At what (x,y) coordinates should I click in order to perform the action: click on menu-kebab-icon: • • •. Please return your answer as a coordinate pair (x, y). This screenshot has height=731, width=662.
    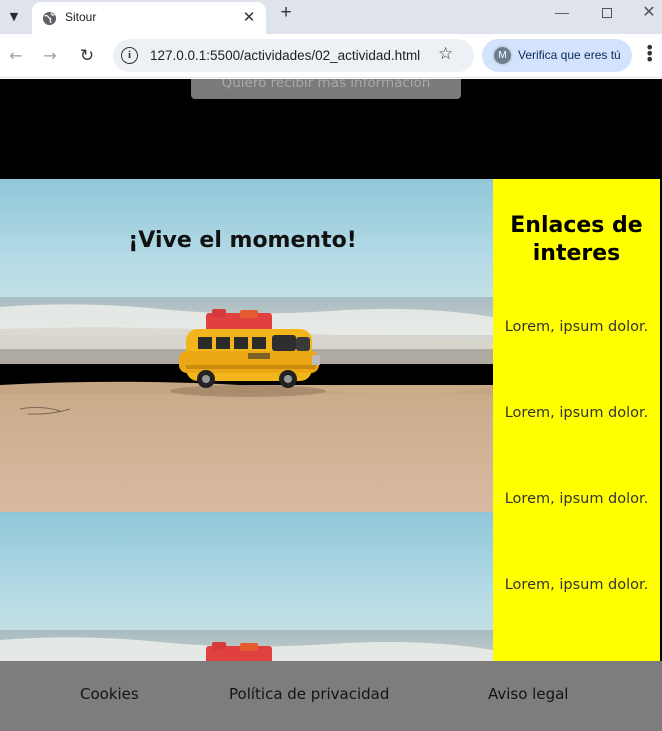
    Looking at the image, I should click on (649, 54).